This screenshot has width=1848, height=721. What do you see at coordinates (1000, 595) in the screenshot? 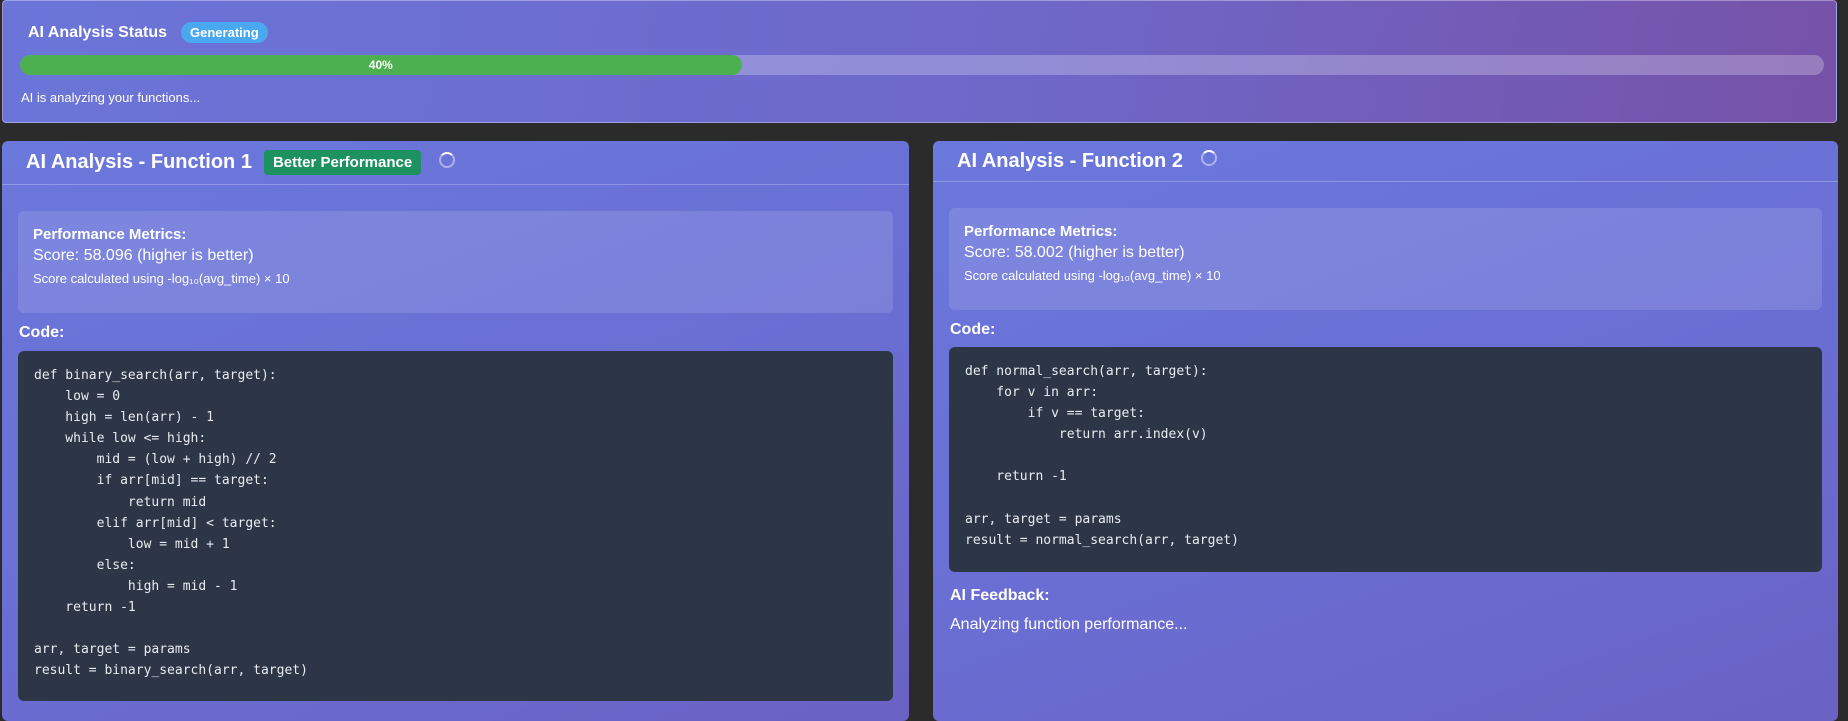
I see `ai-feedback-label: AI Feedback:` at bounding box center [1000, 595].